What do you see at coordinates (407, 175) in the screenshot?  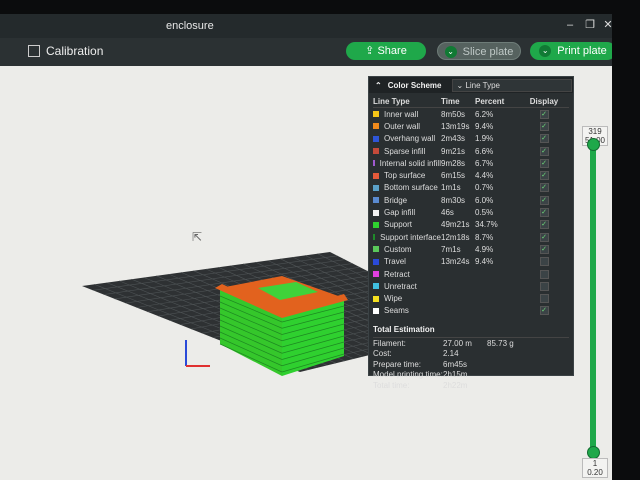 I see `legend-row-type: Top surface` at bounding box center [407, 175].